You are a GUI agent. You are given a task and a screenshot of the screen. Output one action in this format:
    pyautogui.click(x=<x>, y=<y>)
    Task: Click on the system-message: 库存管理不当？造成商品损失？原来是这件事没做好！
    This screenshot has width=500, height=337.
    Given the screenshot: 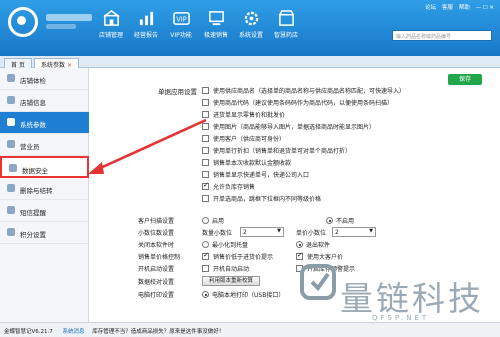 What is the action you would take?
    pyautogui.click(x=158, y=332)
    